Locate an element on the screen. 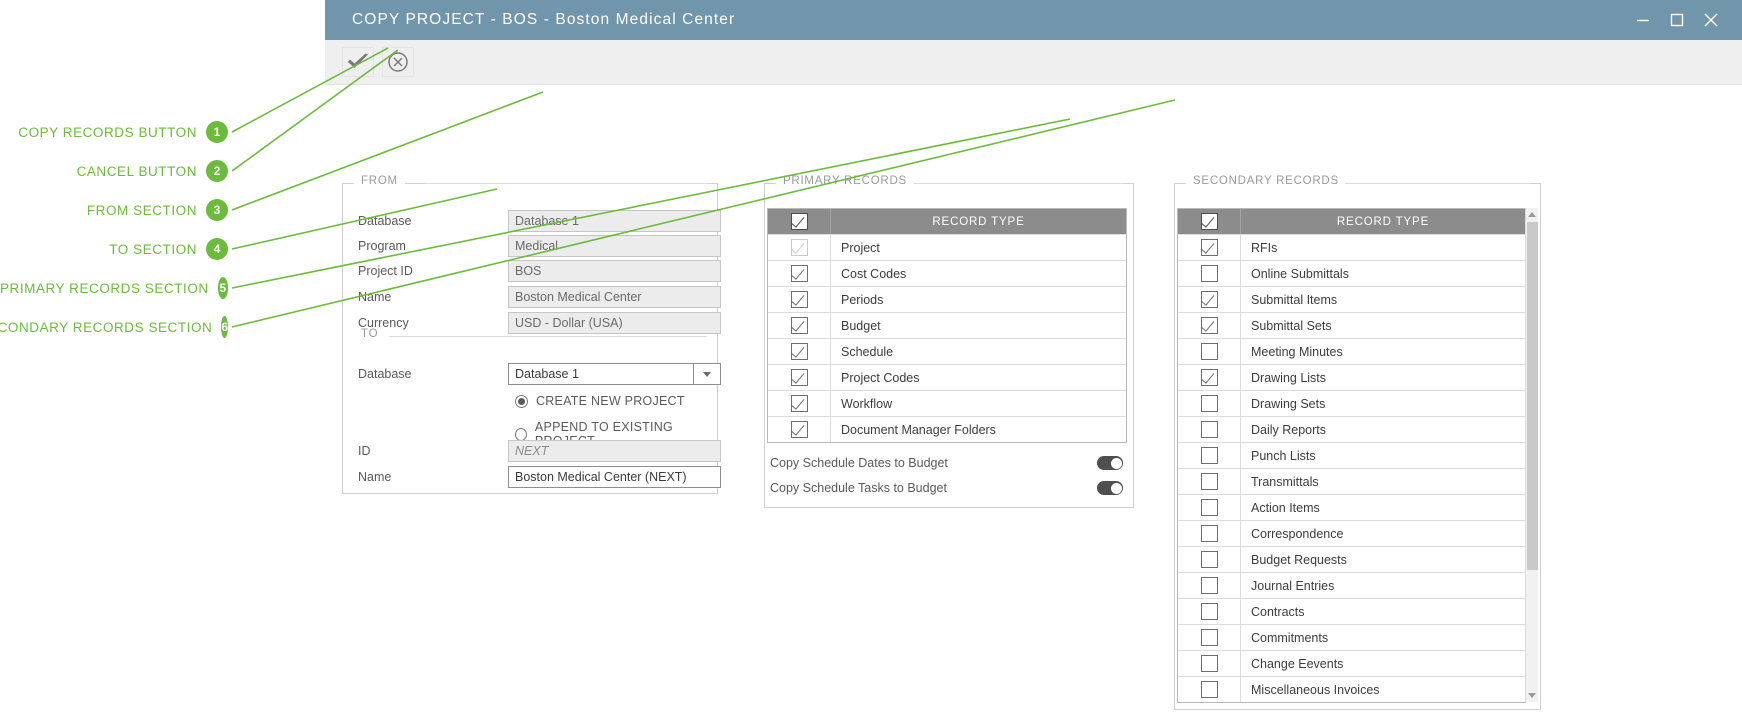 This screenshot has width=1742, height=722. radio-append-existing-project-indicator is located at coordinates (521, 434).